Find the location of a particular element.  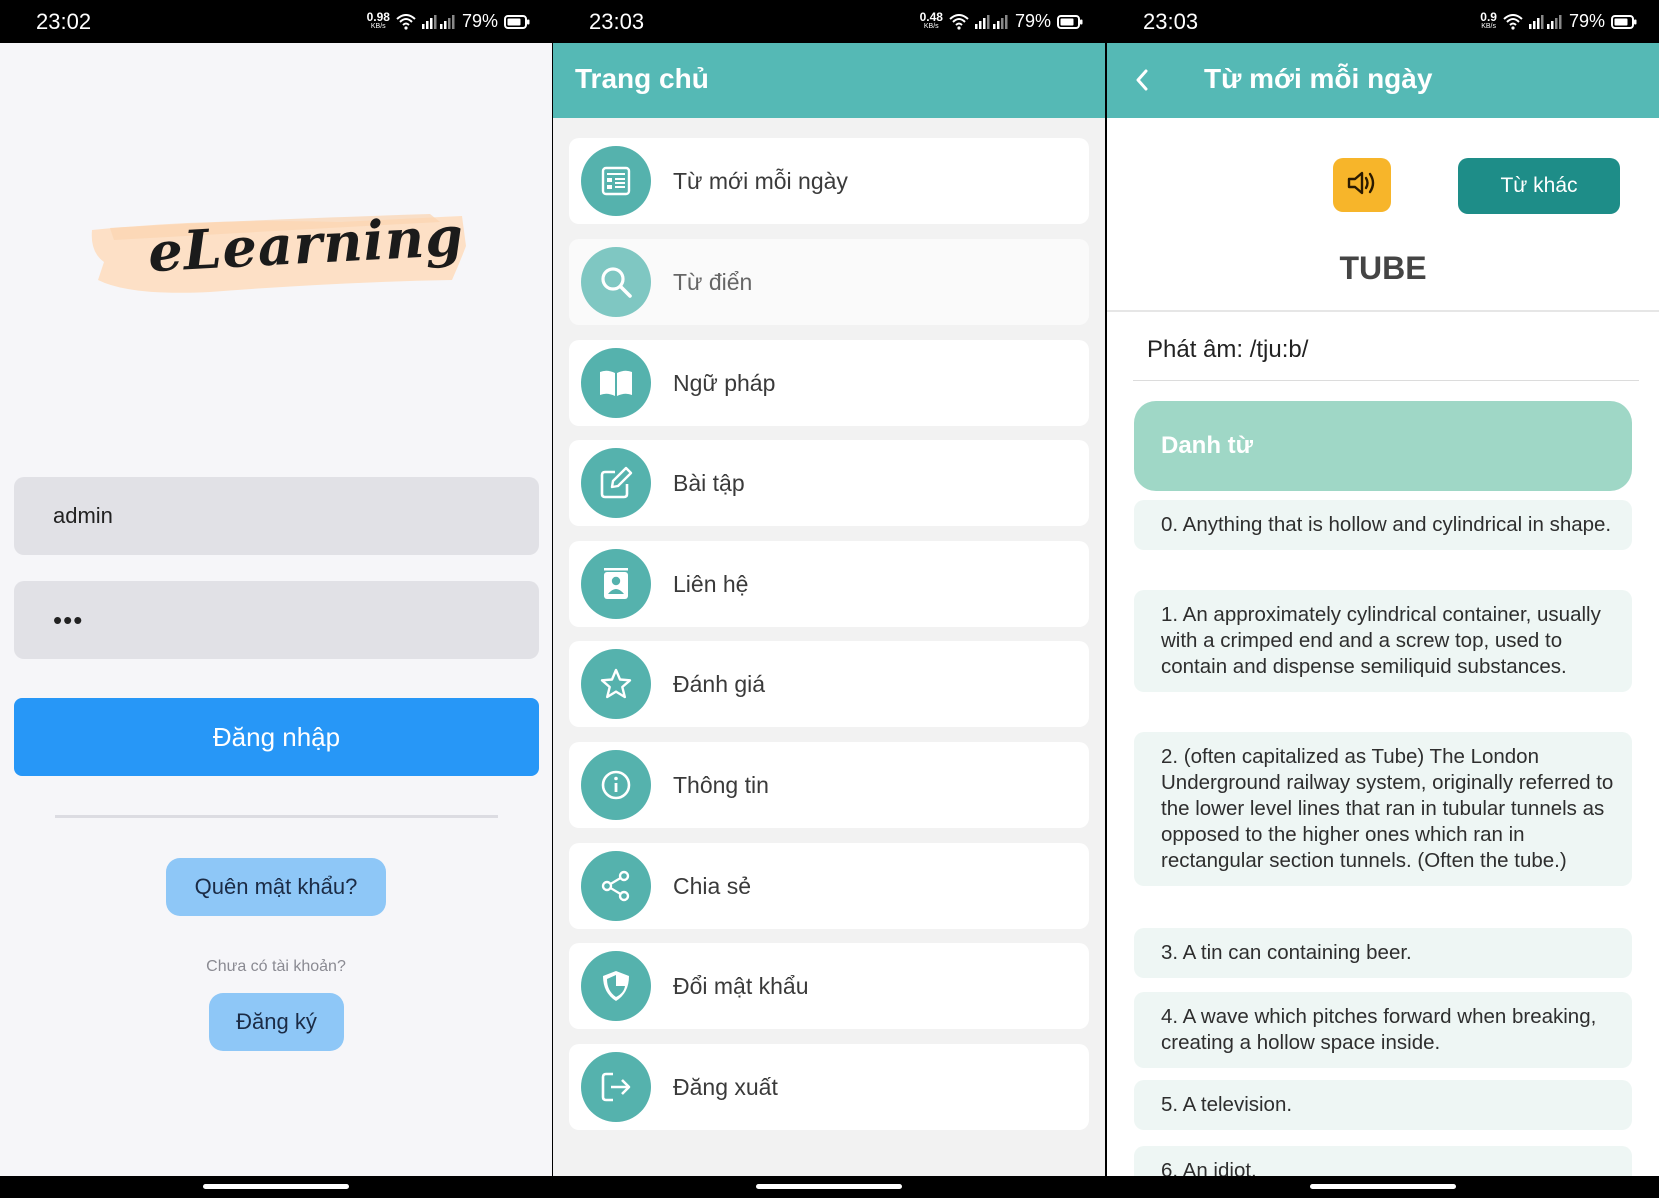

menu-item-exercises: Bài tập is located at coordinates (829, 483).